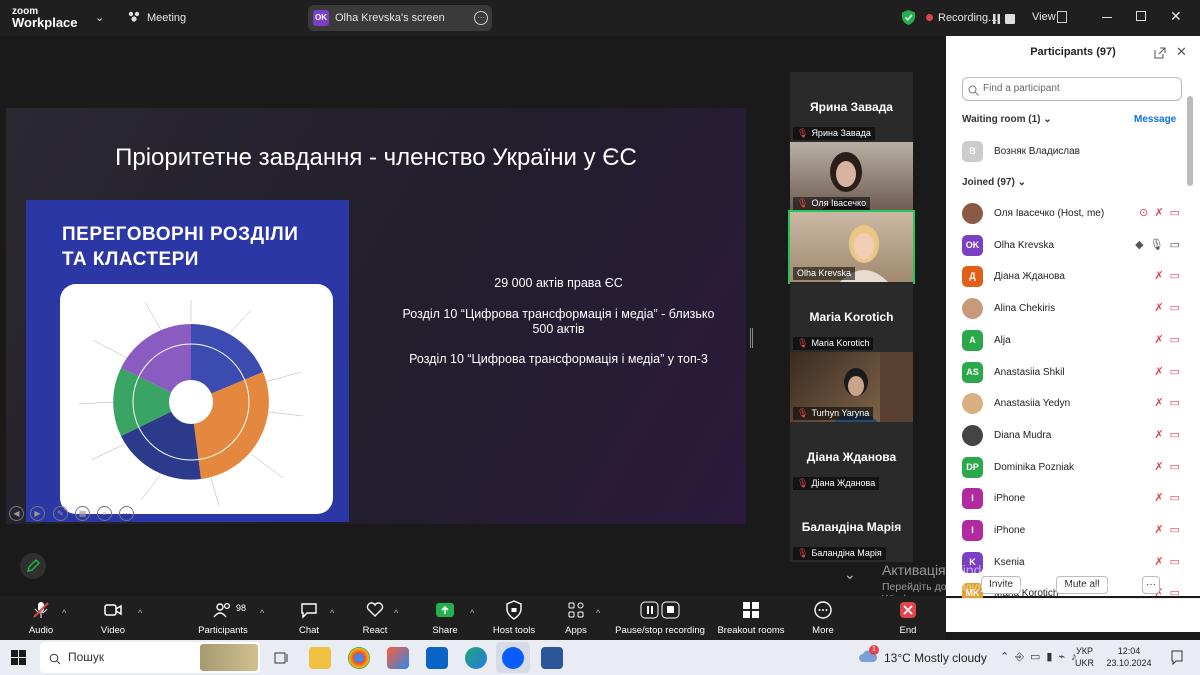 Image resolution: width=1200 pixels, height=675 pixels. I want to click on gallery-tile: Баландіна Марія 🎙 Баландіна Марія, so click(851, 527).